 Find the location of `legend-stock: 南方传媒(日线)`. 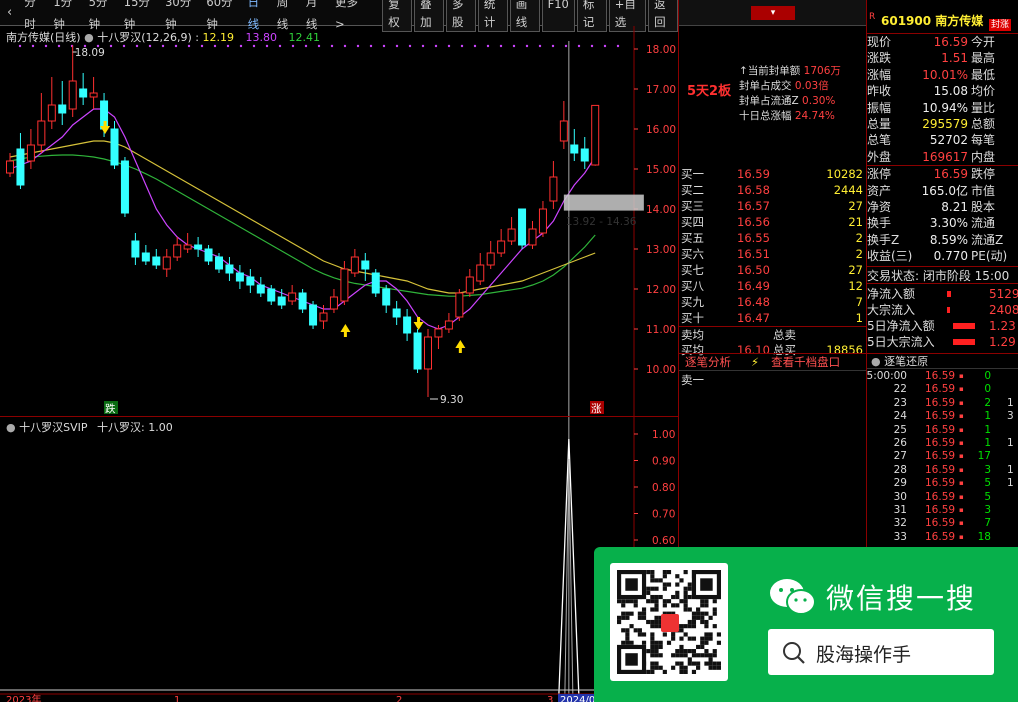

legend-stock: 南方传媒(日线) is located at coordinates (43, 37).